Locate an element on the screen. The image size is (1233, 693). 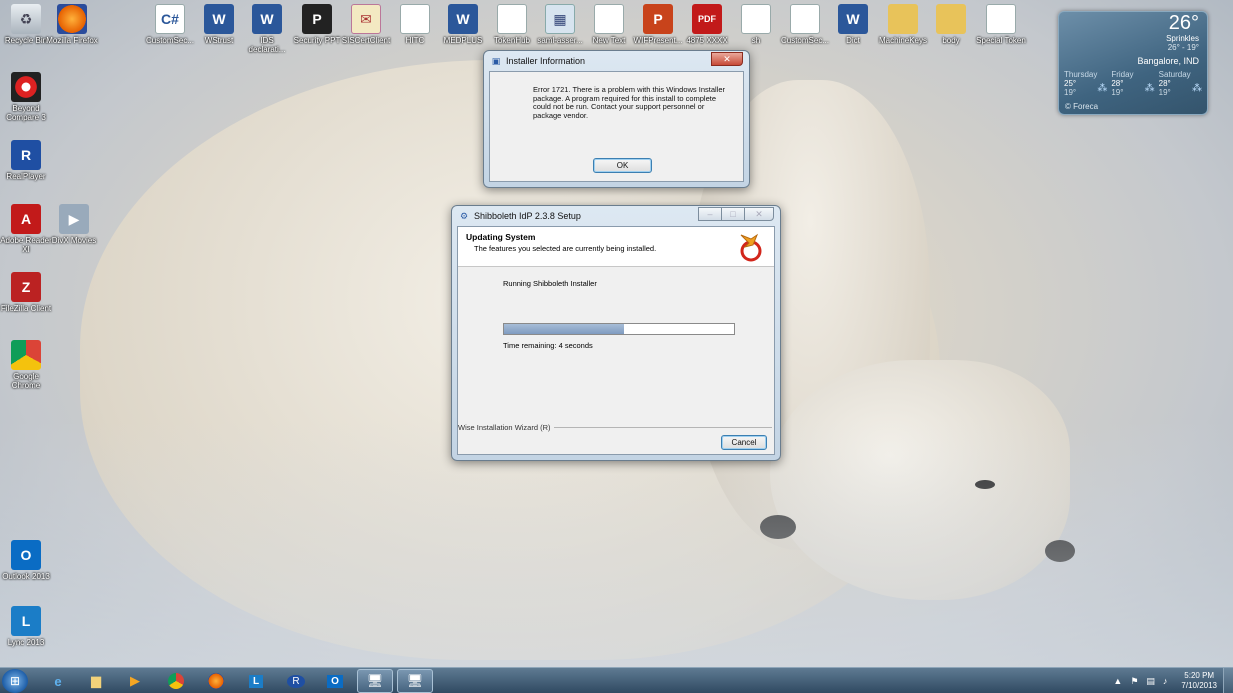
taskbar-internet-explorer: e is located at coordinates (58, 681).